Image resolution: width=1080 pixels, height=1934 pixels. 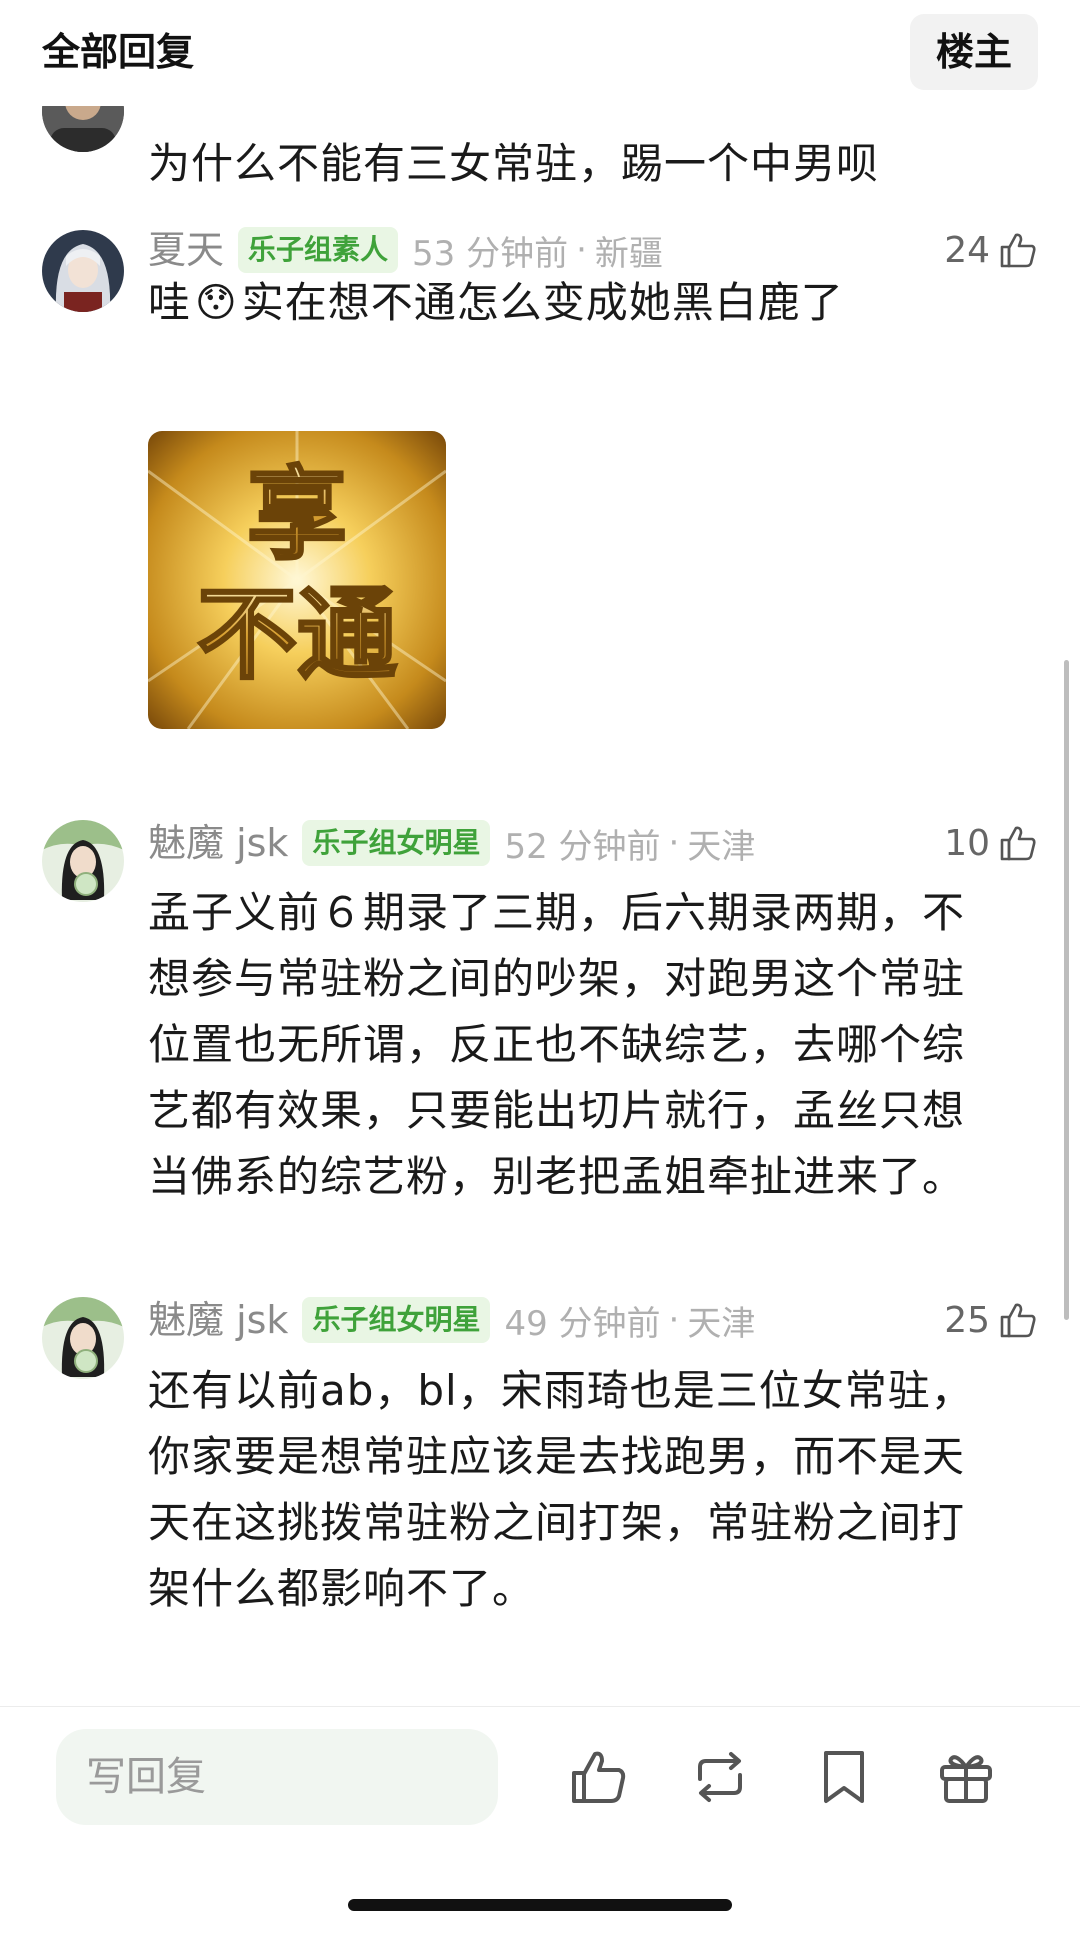 I want to click on comment-text: 为什么不能有三女常驻，踢一个中男呗, so click(x=514, y=163).